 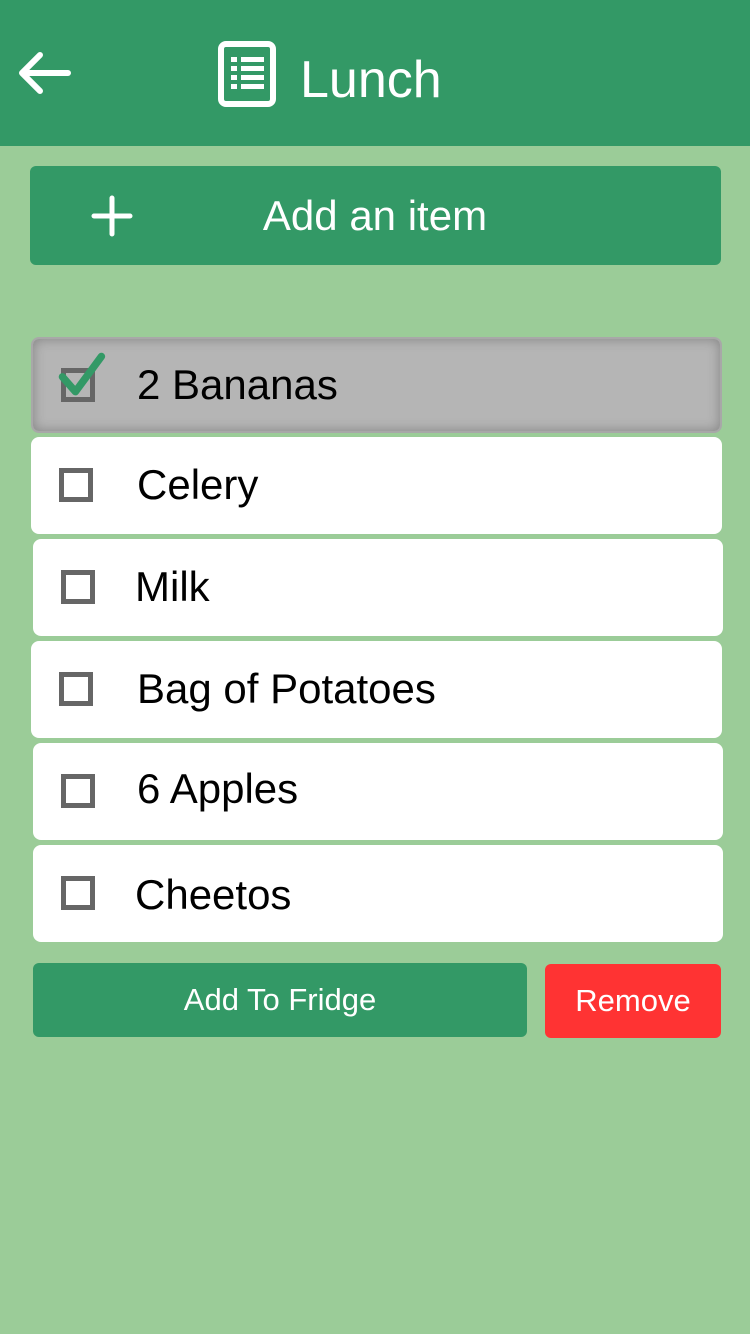 What do you see at coordinates (376, 385) in the screenshot?
I see `list-item-bananas: 2 Bananas` at bounding box center [376, 385].